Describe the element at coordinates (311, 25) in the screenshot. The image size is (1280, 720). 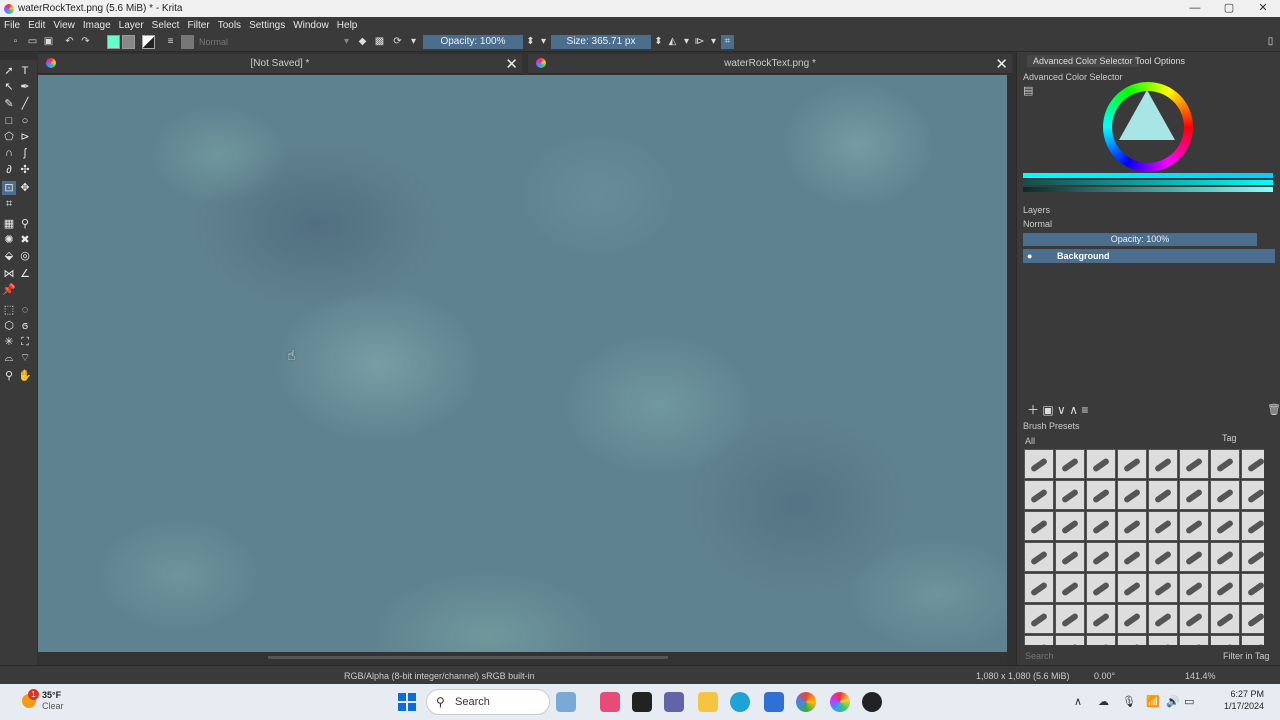
I see `menu-window: Window` at that location.